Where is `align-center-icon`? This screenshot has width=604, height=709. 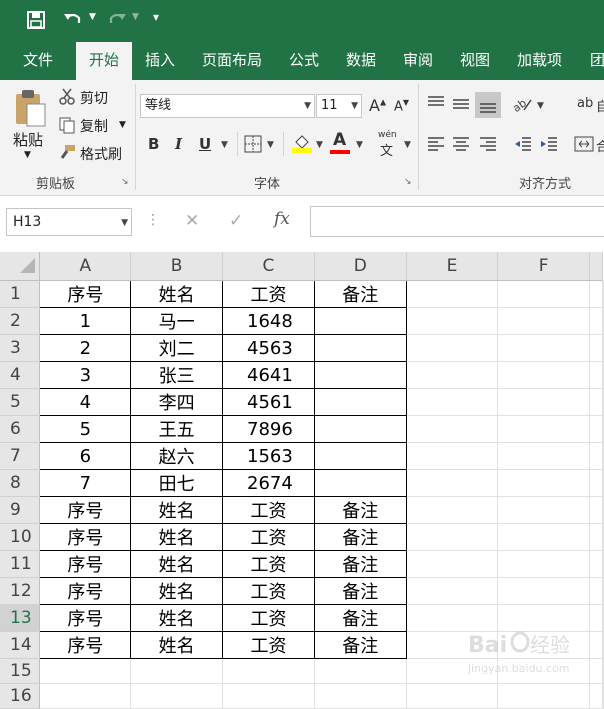 align-center-icon is located at coordinates (461, 144).